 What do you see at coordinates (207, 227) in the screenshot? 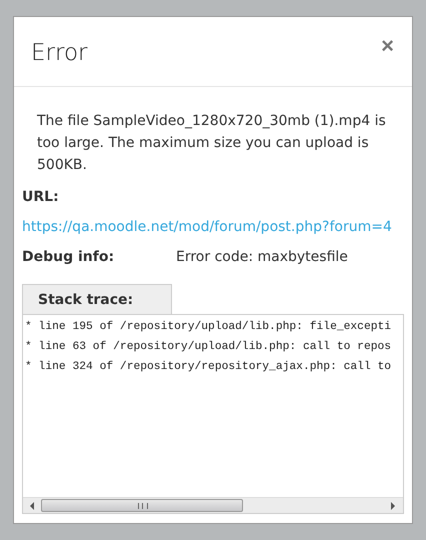
I see `url-link: https://qa.moodle.net/mod/forum/post.php?forum=4` at bounding box center [207, 227].